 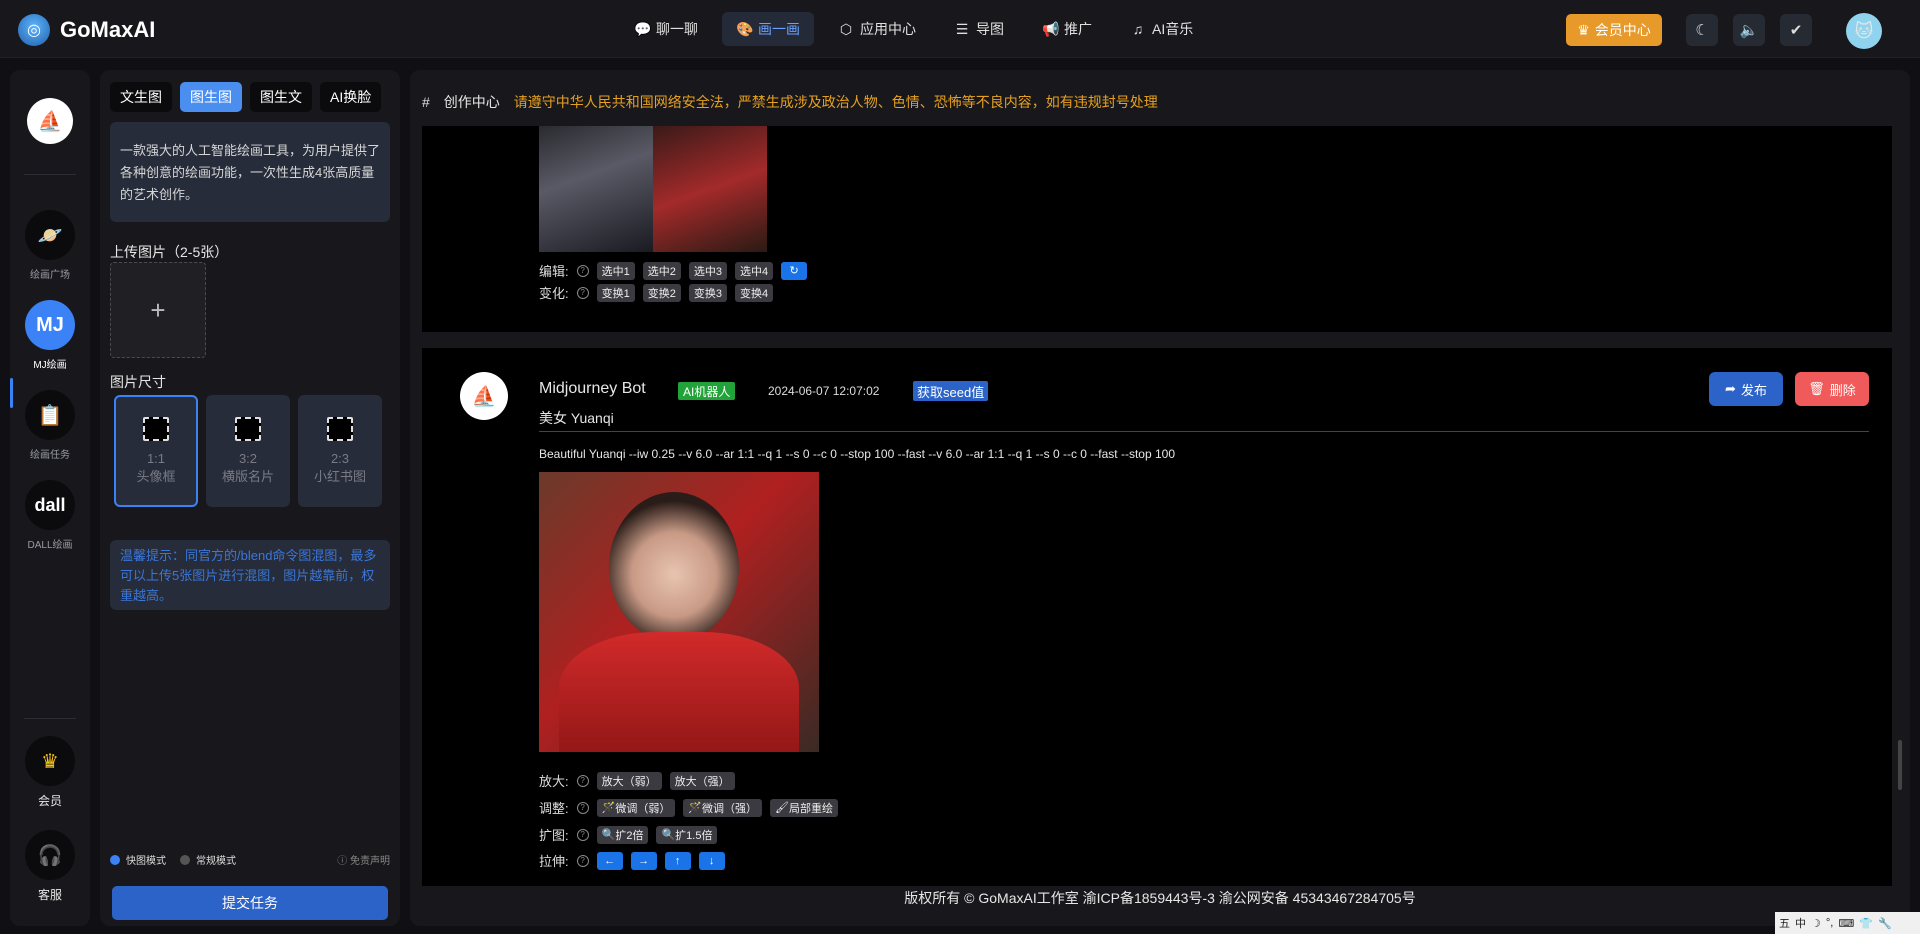 What do you see at coordinates (636, 807) in the screenshot?
I see `vary-subtle-button: 🪄 微调（弱）` at bounding box center [636, 807].